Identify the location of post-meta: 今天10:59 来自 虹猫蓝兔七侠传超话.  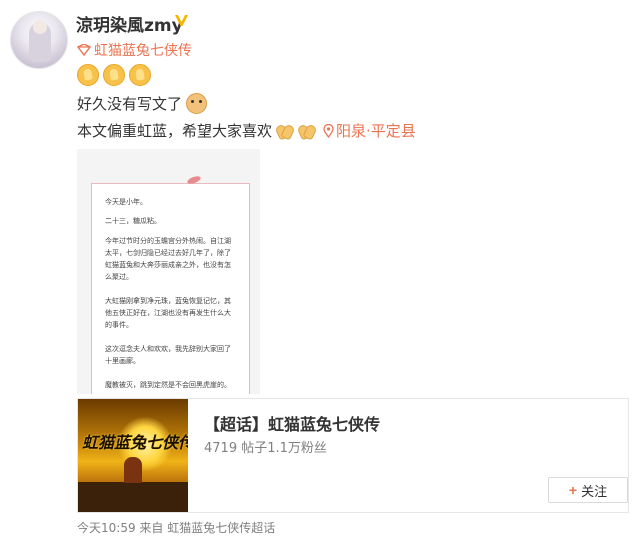
(176, 528).